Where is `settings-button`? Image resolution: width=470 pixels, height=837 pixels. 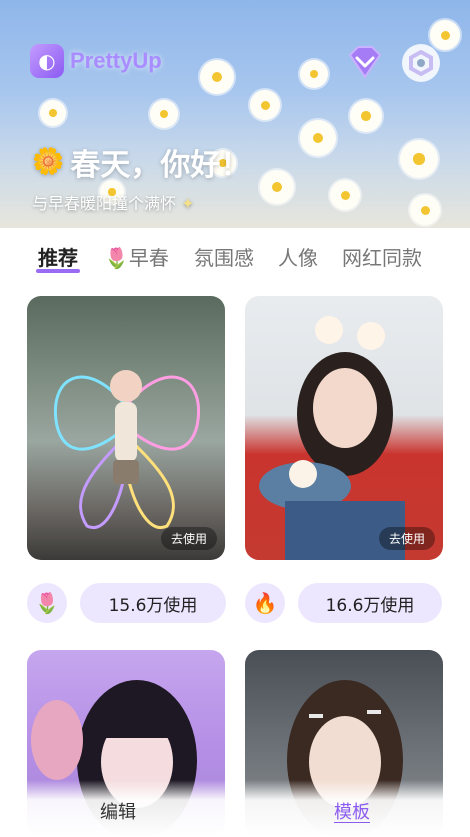 settings-button is located at coordinates (421, 63).